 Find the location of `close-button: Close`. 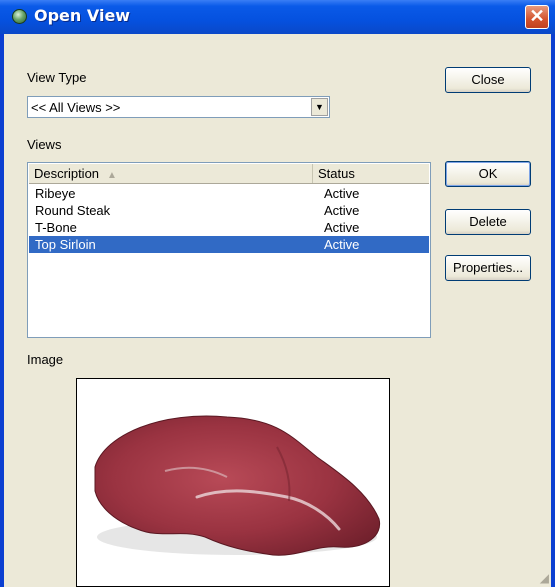

close-button: Close is located at coordinates (488, 80).